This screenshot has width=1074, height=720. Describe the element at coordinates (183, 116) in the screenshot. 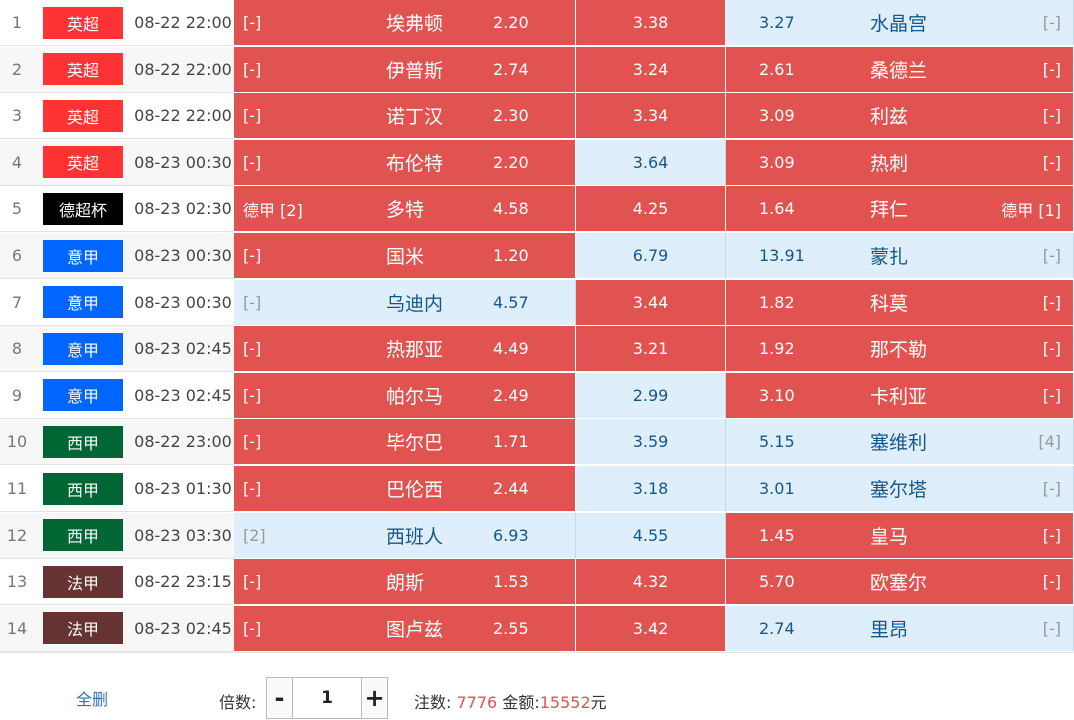

I see `match-time: 08-22 22:00` at that location.